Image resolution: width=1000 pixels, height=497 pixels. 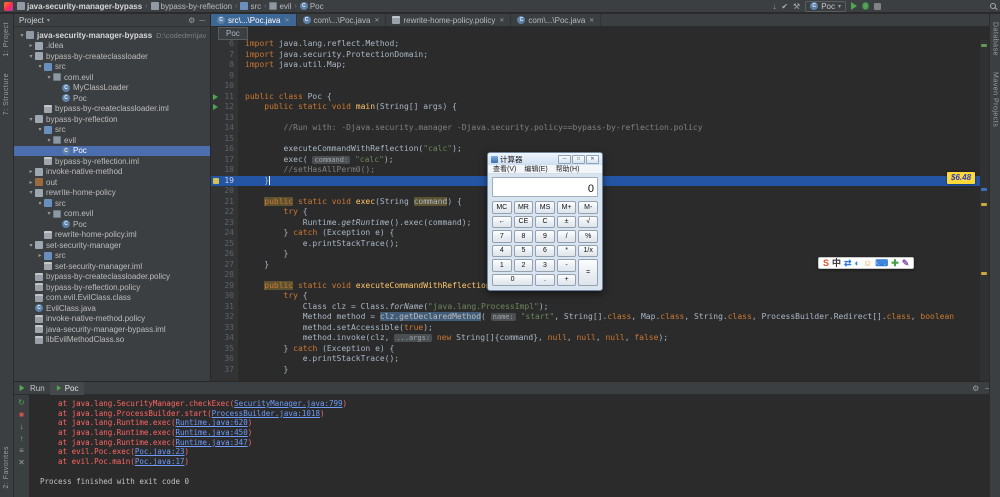 What do you see at coordinates (224, 254) in the screenshot?
I see `gutter-cell: 26` at bounding box center [224, 254].